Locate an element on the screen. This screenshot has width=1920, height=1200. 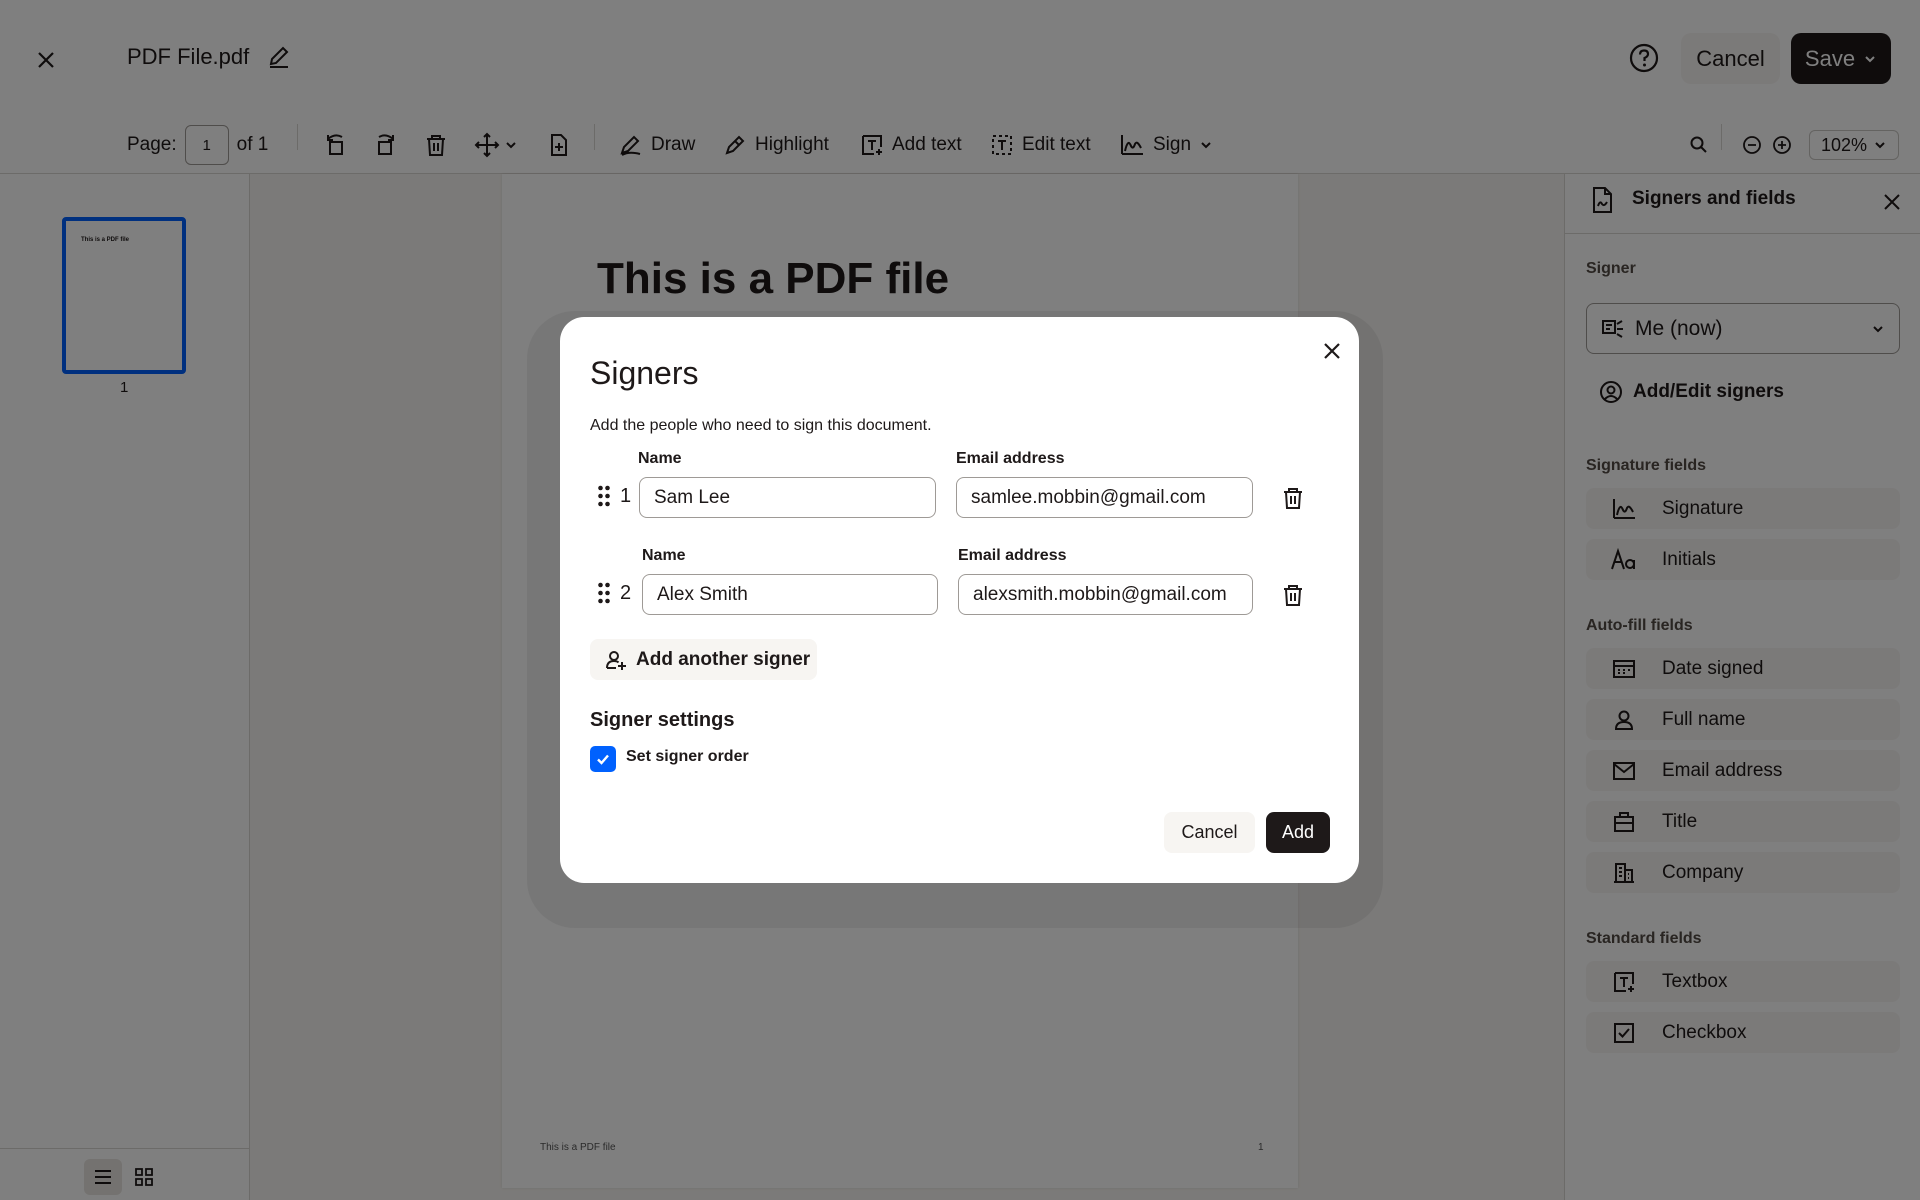
signer-email-input: alexsmith.mobbin@gmail.com is located at coordinates (1105, 594).